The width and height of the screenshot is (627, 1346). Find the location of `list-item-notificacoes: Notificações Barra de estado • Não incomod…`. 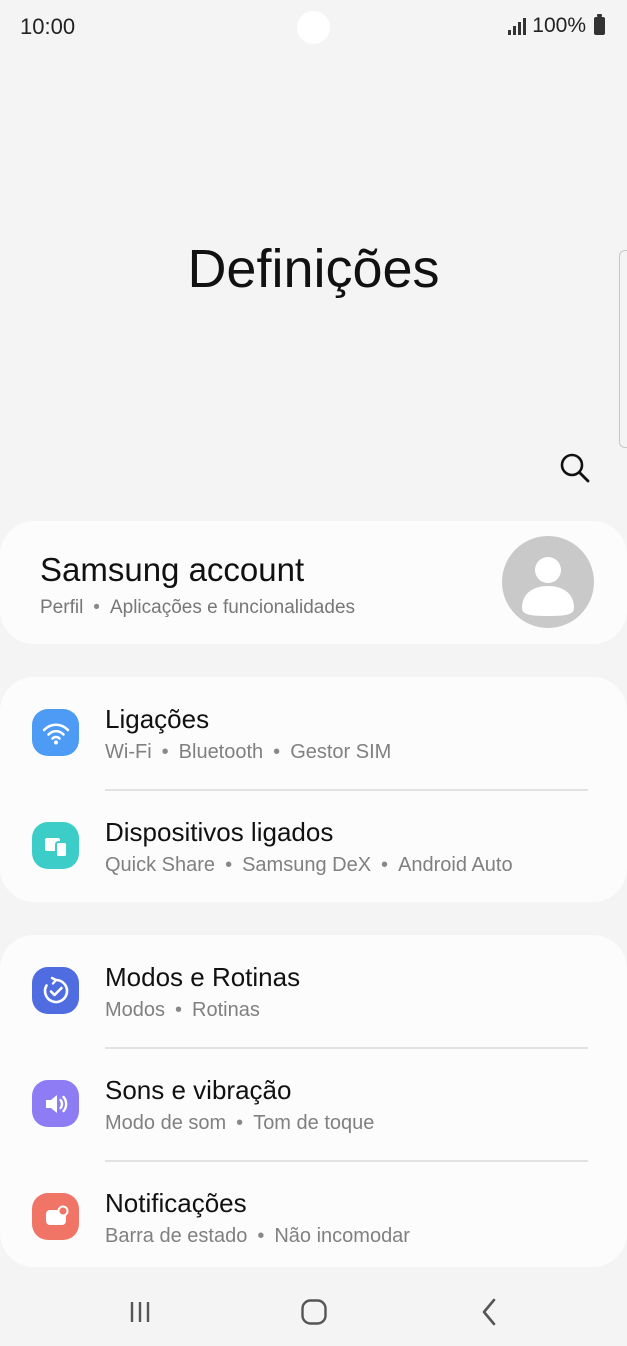

list-item-notificacoes: Notificações Barra de estado • Não incomod… is located at coordinates (313, 1217).